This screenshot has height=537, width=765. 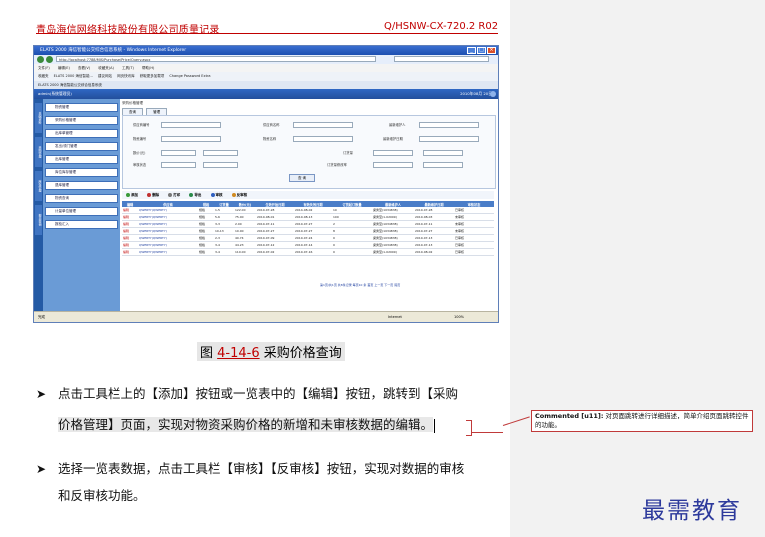 I want to click on price-to-input, so click(x=220, y=153).